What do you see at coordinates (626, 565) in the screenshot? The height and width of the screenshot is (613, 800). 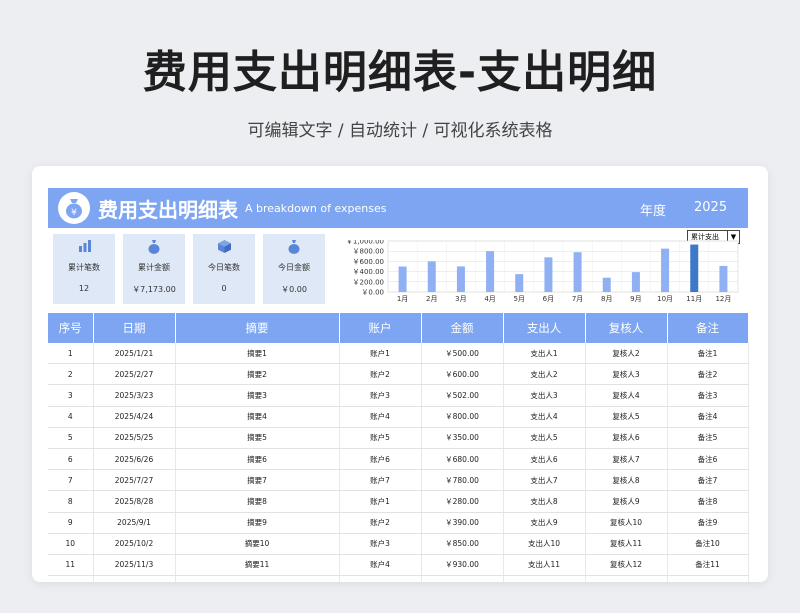 I see `table-cell: 复核人12` at bounding box center [626, 565].